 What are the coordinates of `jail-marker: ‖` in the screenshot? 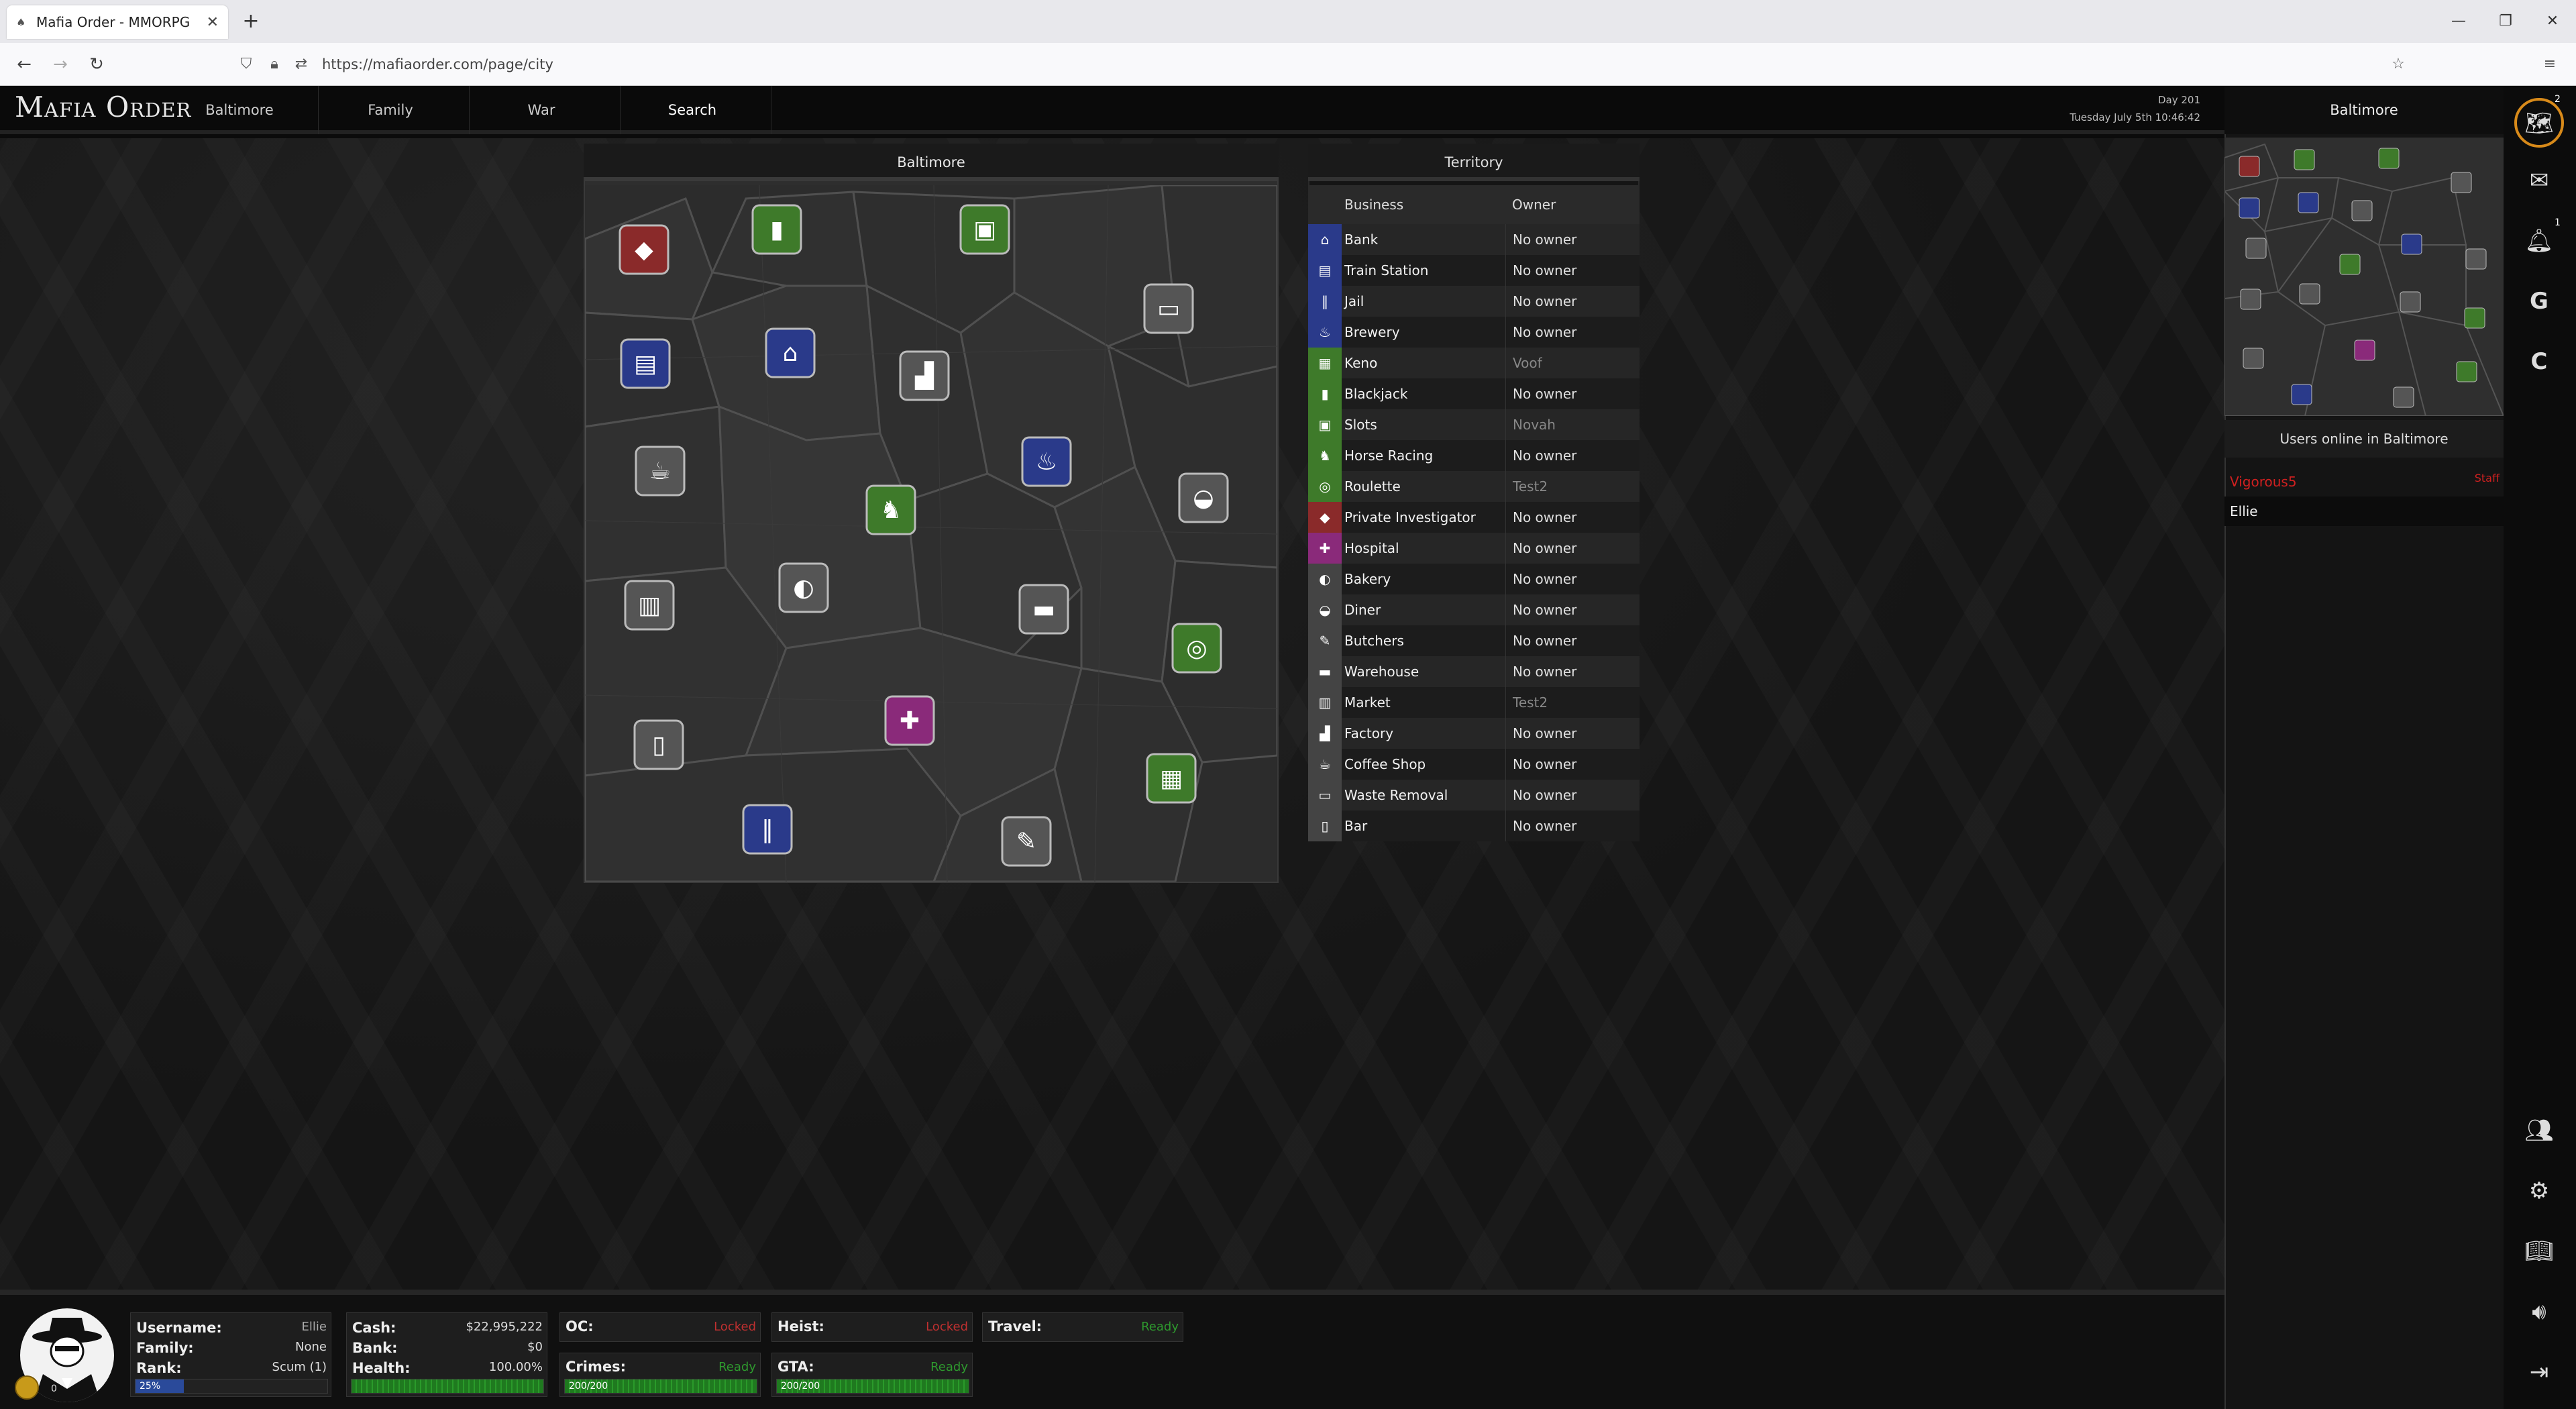 It's located at (767, 829).